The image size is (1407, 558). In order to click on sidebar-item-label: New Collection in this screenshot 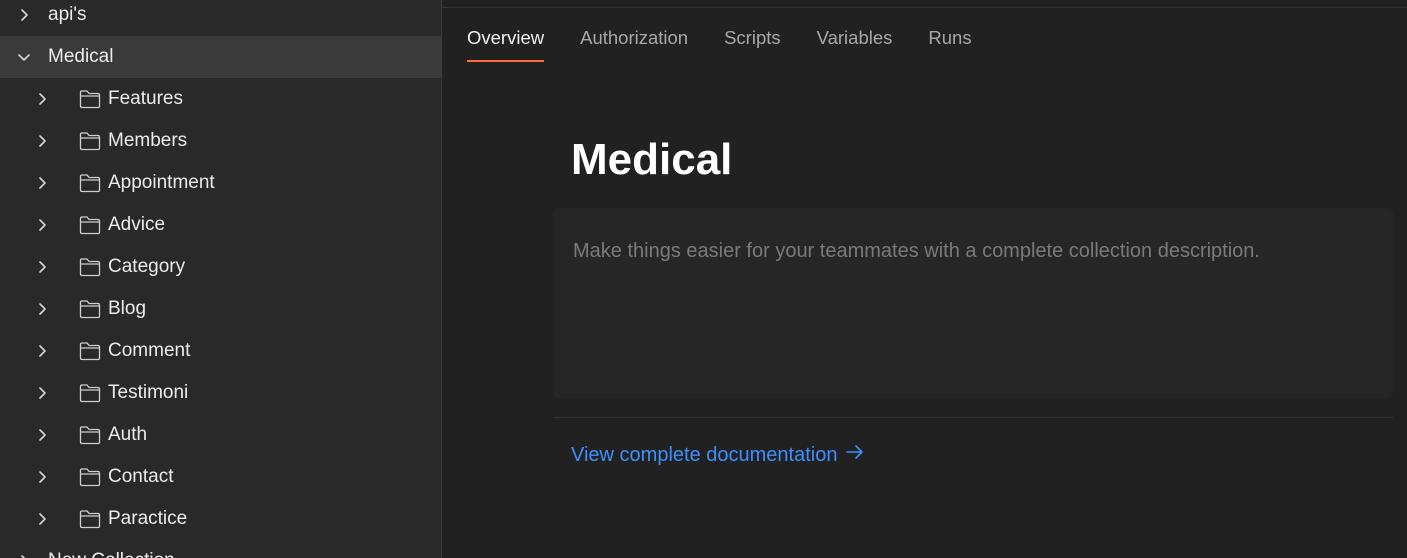, I will do `click(111, 554)`.